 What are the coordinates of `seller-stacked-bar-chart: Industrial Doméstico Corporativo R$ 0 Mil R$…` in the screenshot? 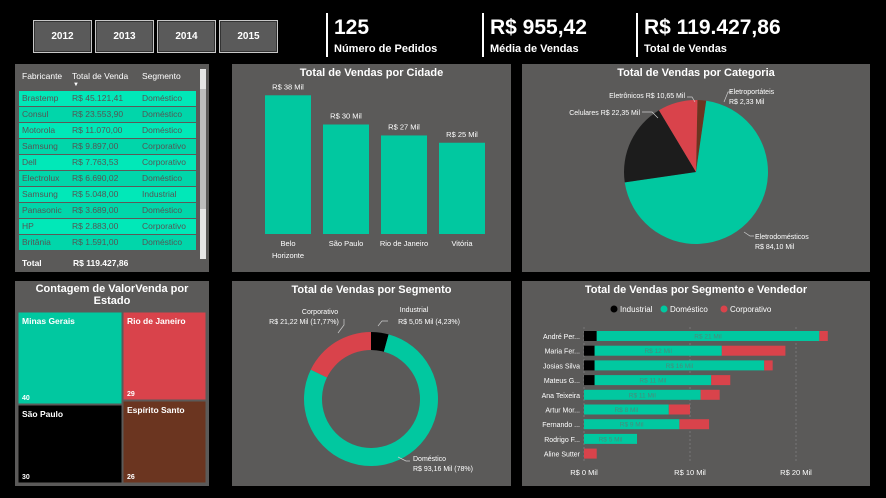 It's located at (685, 391).